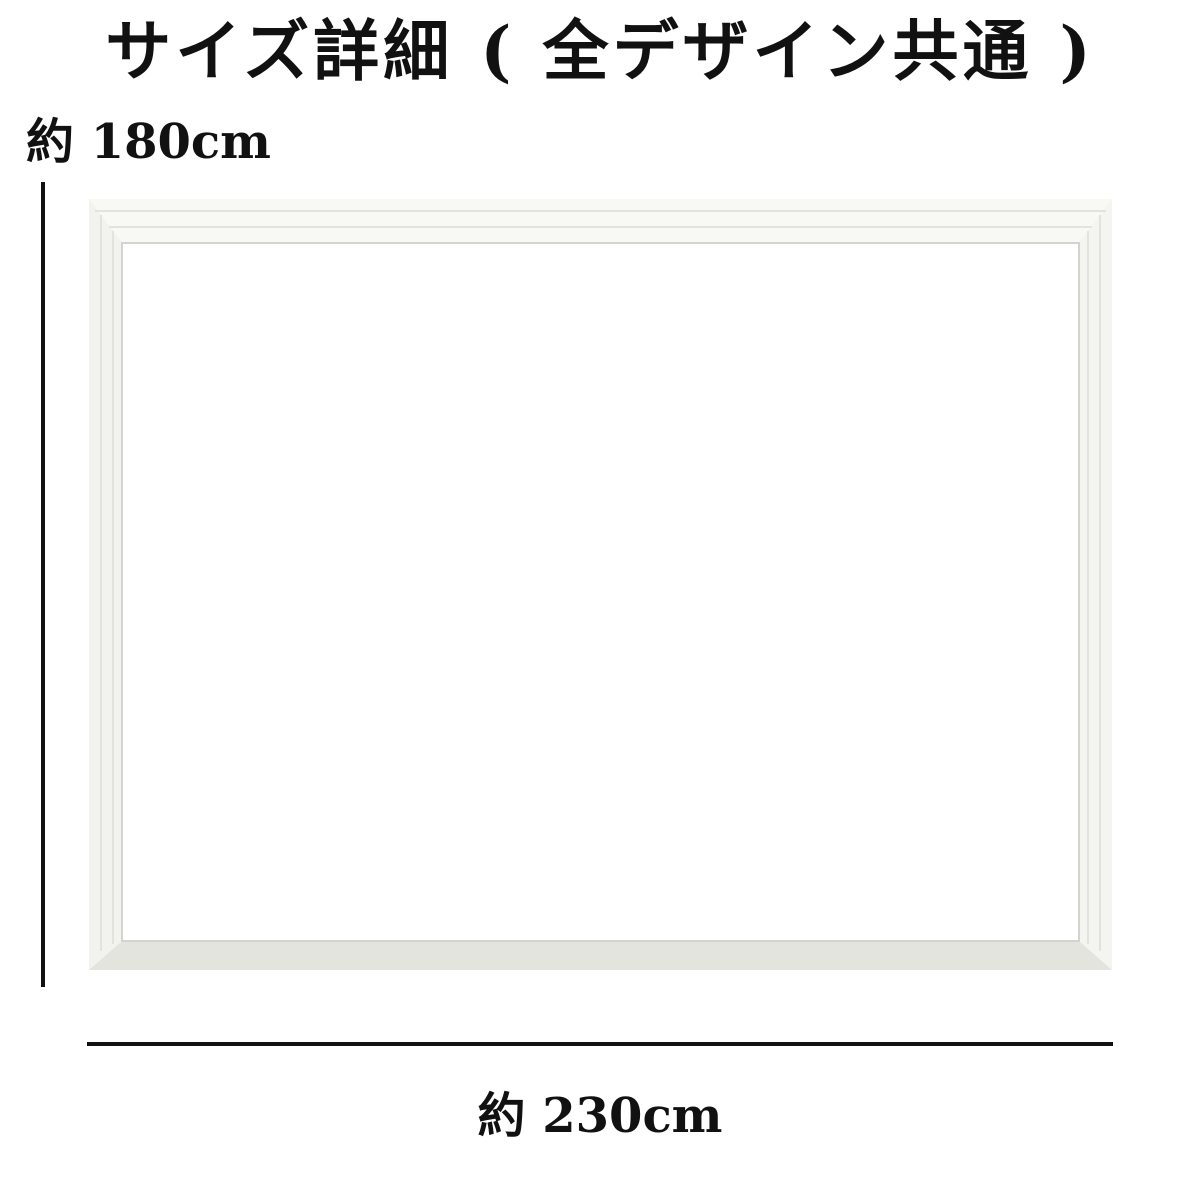 This screenshot has width=1200, height=1200. Describe the element at coordinates (105, 584) in the screenshot. I see `frame-left-bevel` at that location.